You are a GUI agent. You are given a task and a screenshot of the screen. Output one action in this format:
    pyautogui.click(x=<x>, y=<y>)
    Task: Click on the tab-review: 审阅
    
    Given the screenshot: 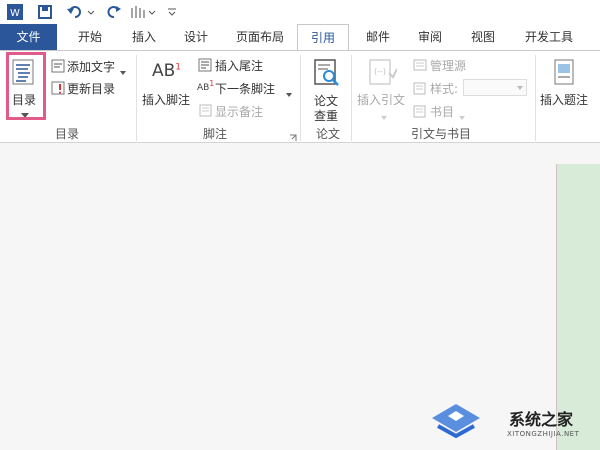 What is the action you would take?
    pyautogui.click(x=430, y=37)
    